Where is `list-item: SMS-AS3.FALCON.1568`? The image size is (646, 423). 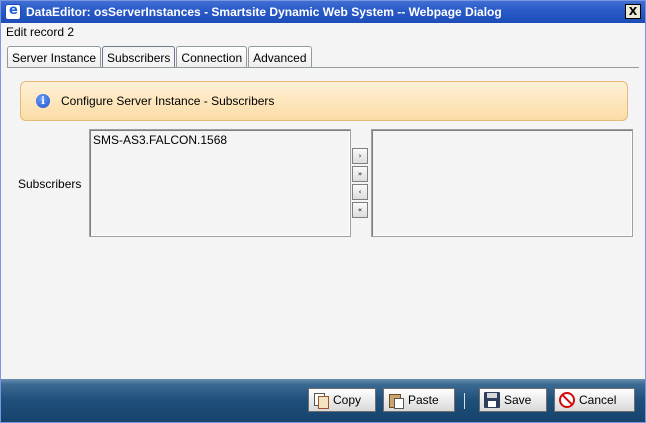
list-item: SMS-AS3.FALCON.1568 is located at coordinates (220, 138).